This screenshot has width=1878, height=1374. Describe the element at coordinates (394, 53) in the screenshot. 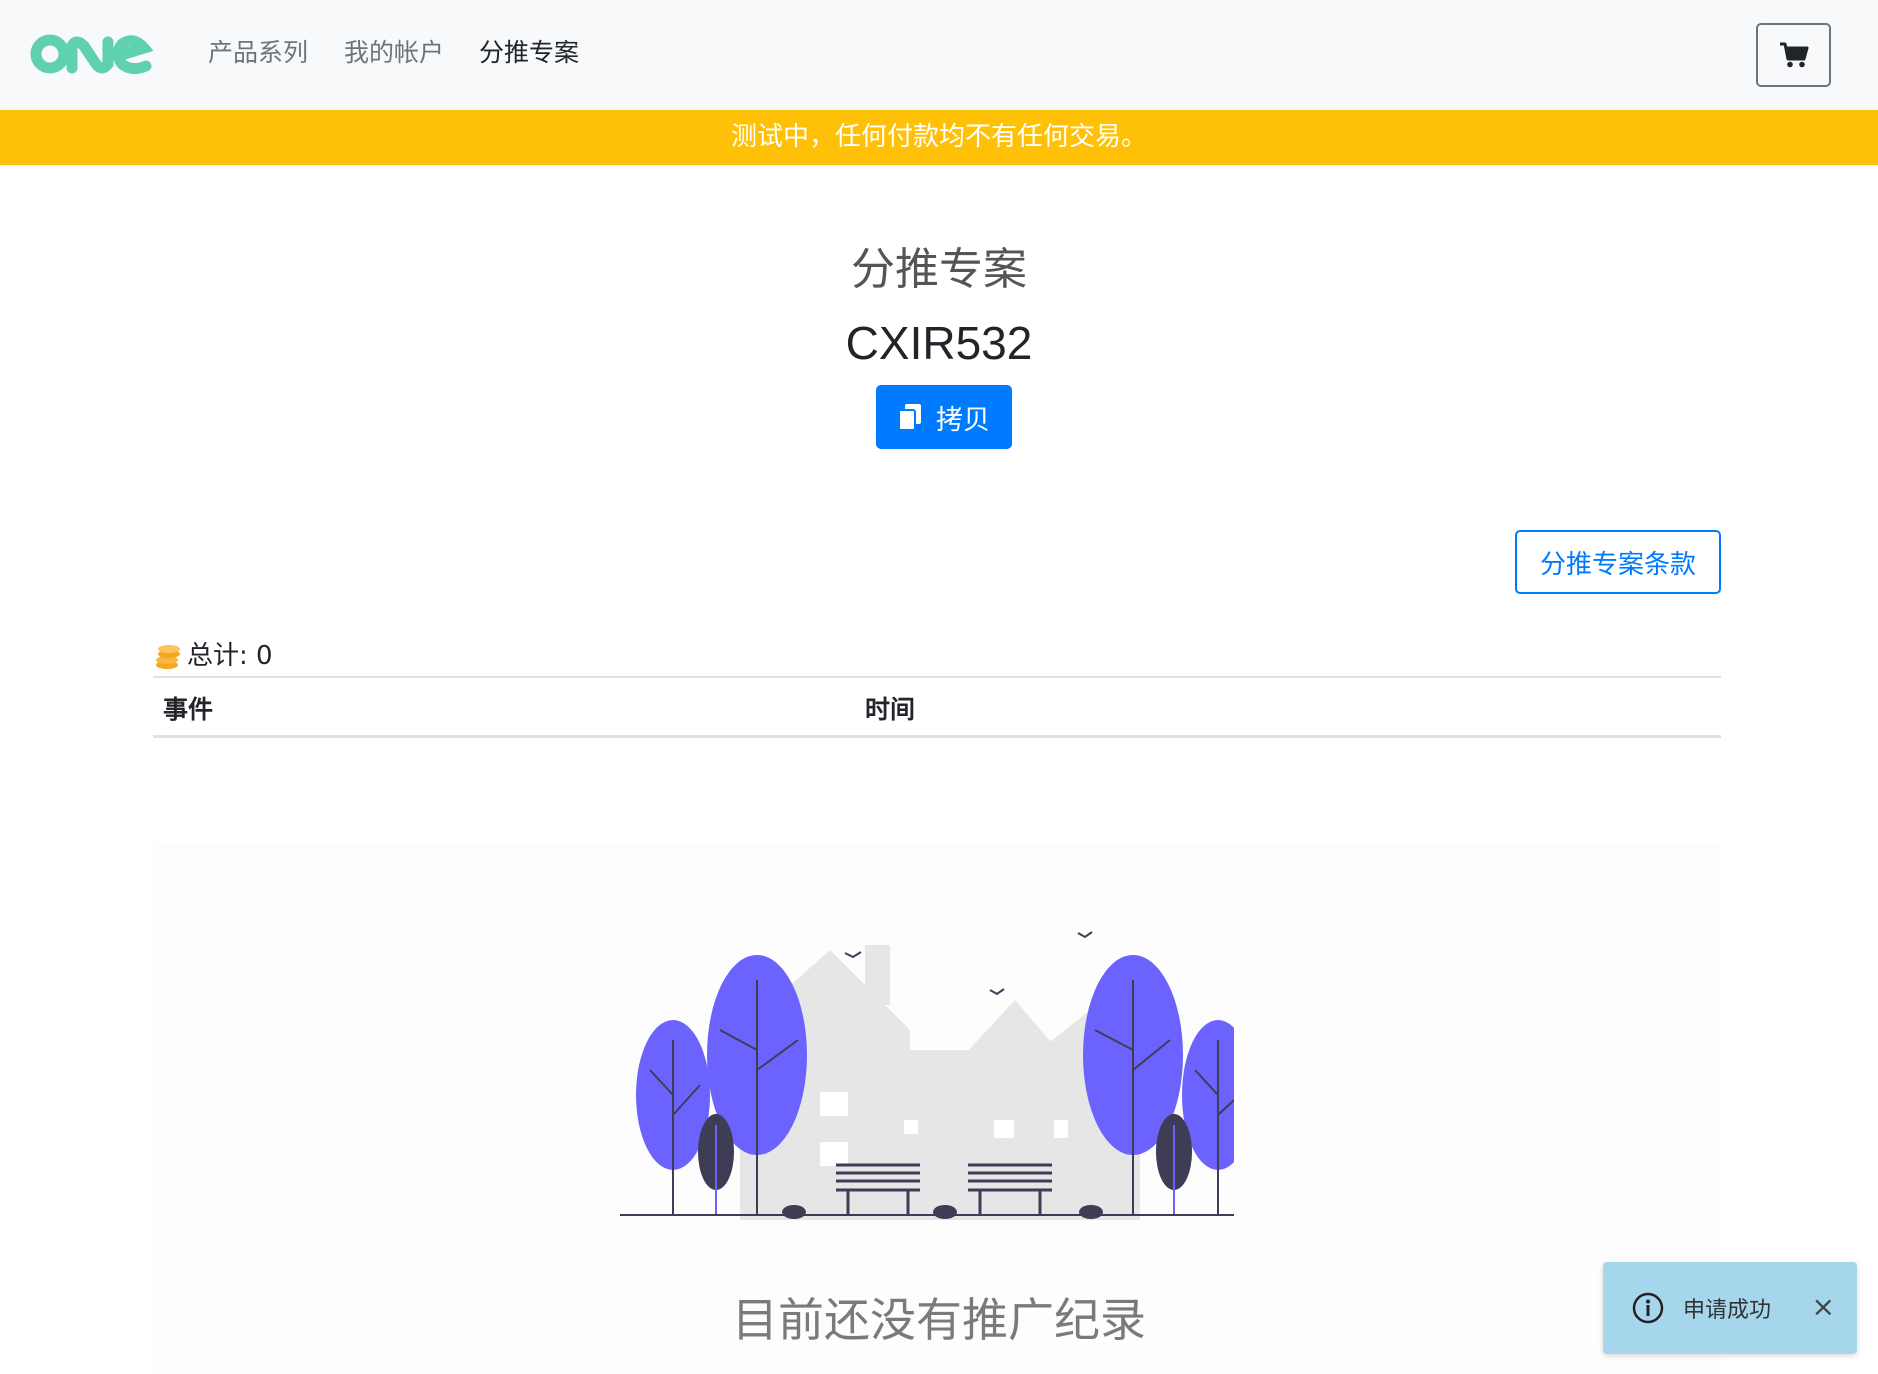

I see `nav-my-account: 我的帐户` at that location.